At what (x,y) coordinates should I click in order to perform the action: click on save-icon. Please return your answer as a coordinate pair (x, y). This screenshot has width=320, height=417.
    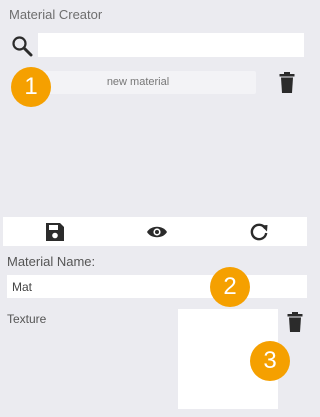
    Looking at the image, I should click on (55, 232).